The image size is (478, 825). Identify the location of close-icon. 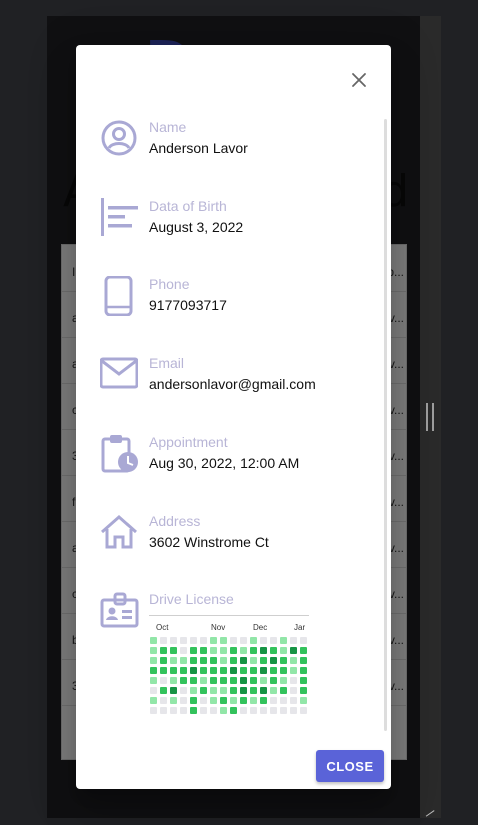
(359, 80).